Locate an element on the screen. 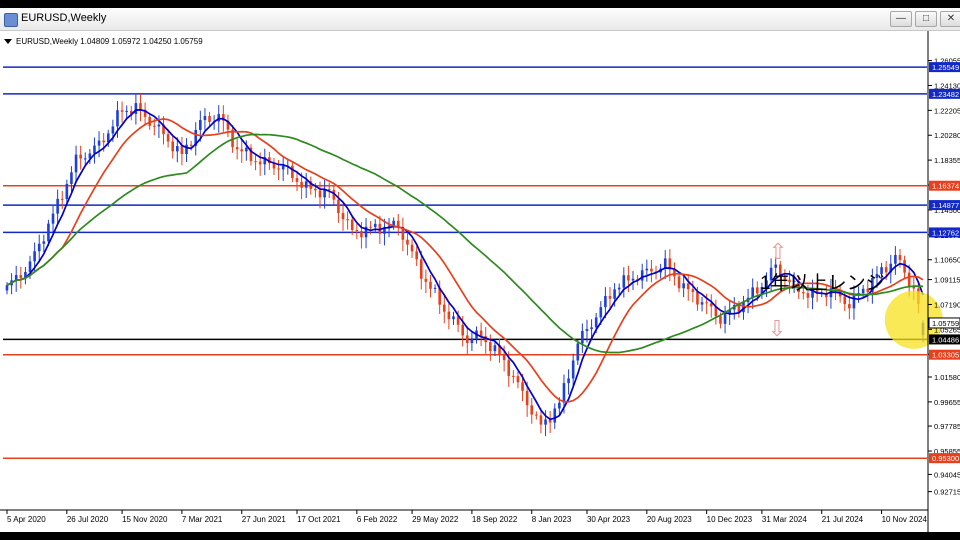 This screenshot has width=960, height=540. price-tick-label: 1.01580 is located at coordinates (947, 377).